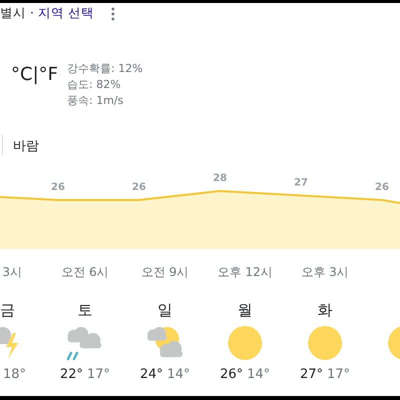  I want to click on region-select-link: · 지역 선택, so click(62, 13).